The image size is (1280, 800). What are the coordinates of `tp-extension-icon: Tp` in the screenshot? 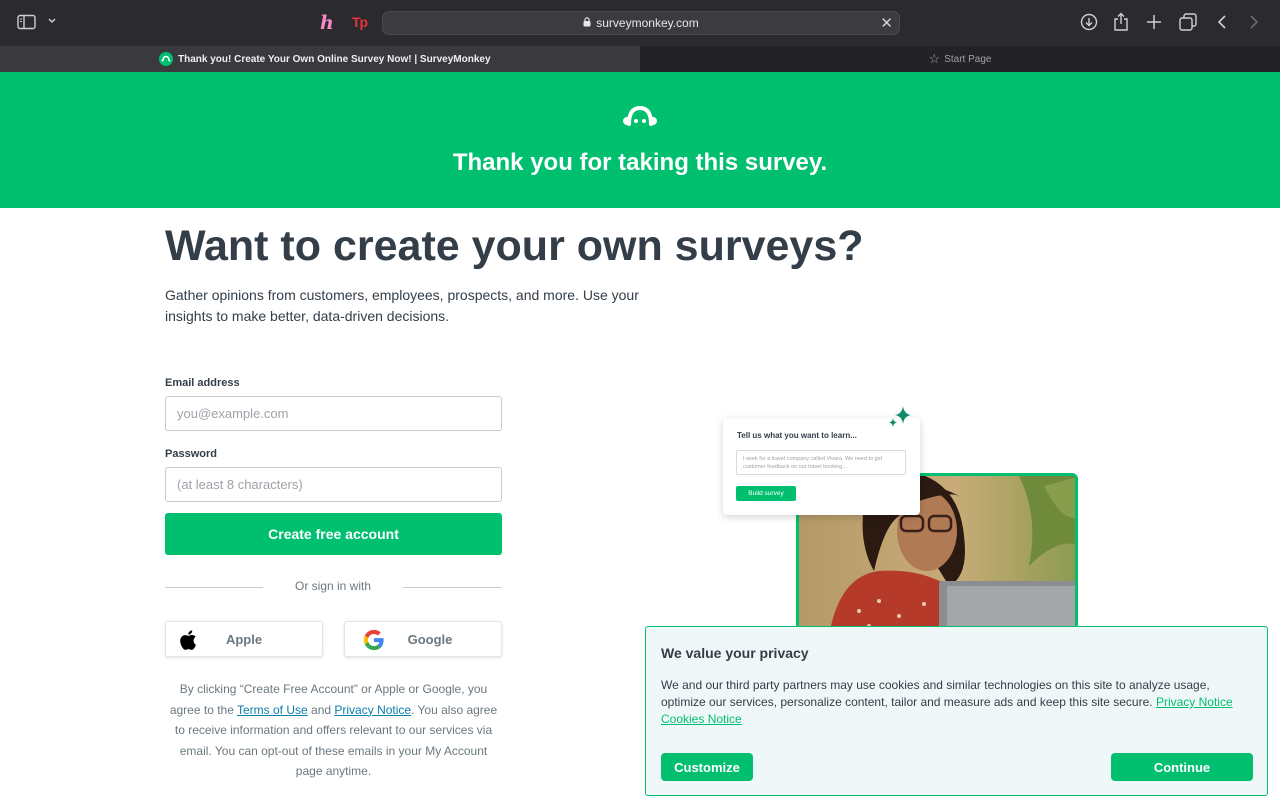 It's located at (360, 22).